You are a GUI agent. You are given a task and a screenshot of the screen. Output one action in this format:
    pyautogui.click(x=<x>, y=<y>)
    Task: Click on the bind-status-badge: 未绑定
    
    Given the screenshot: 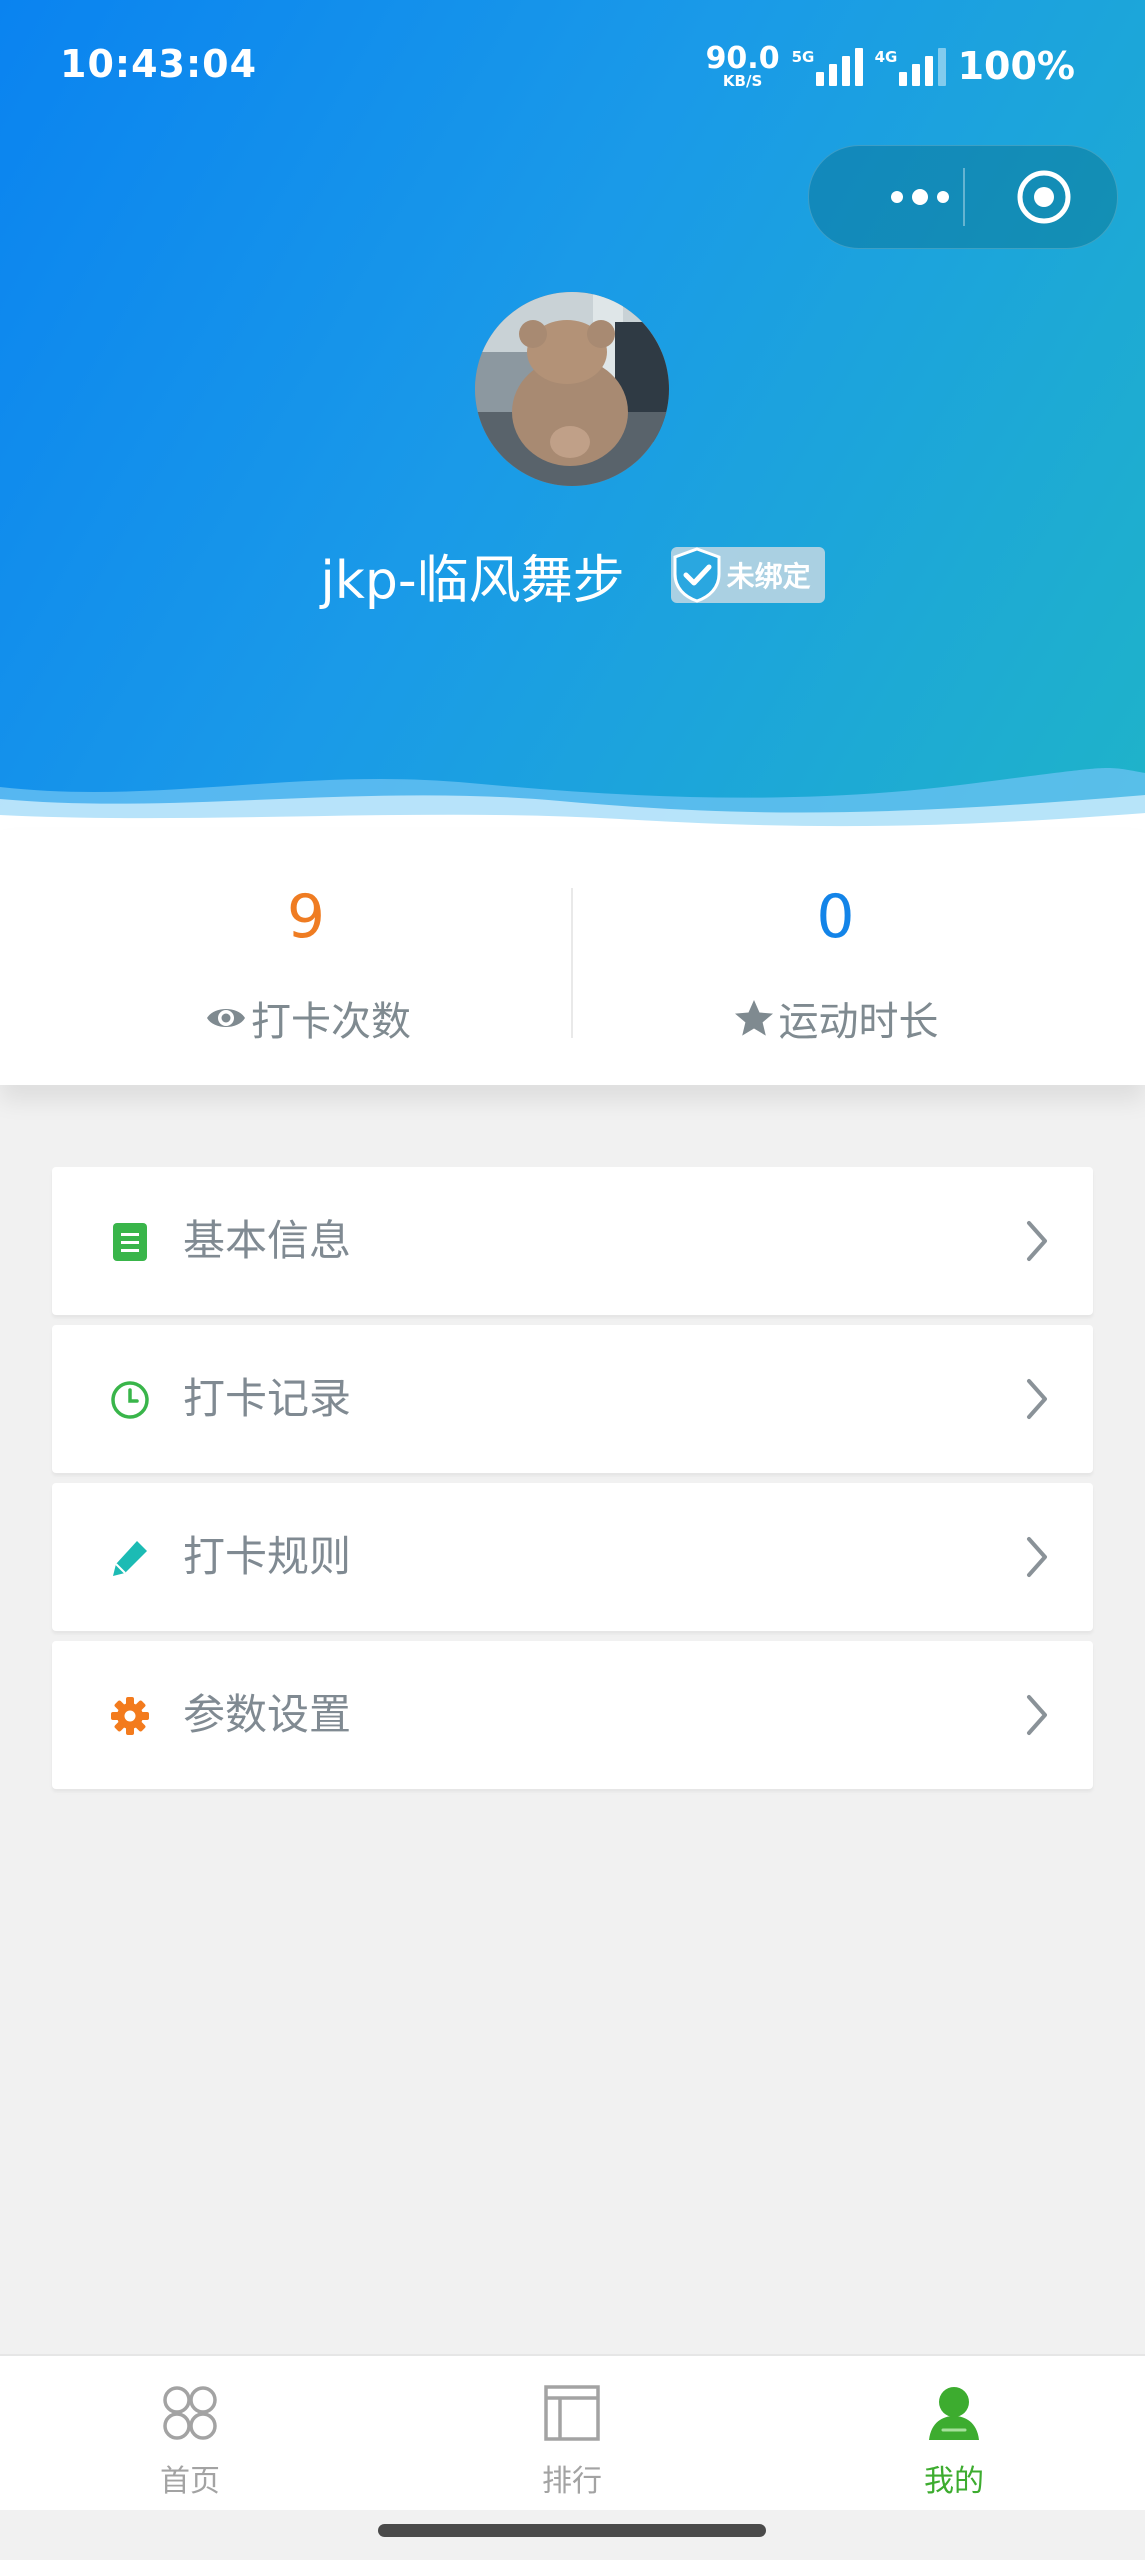 What is the action you would take?
    pyautogui.click(x=747, y=575)
    